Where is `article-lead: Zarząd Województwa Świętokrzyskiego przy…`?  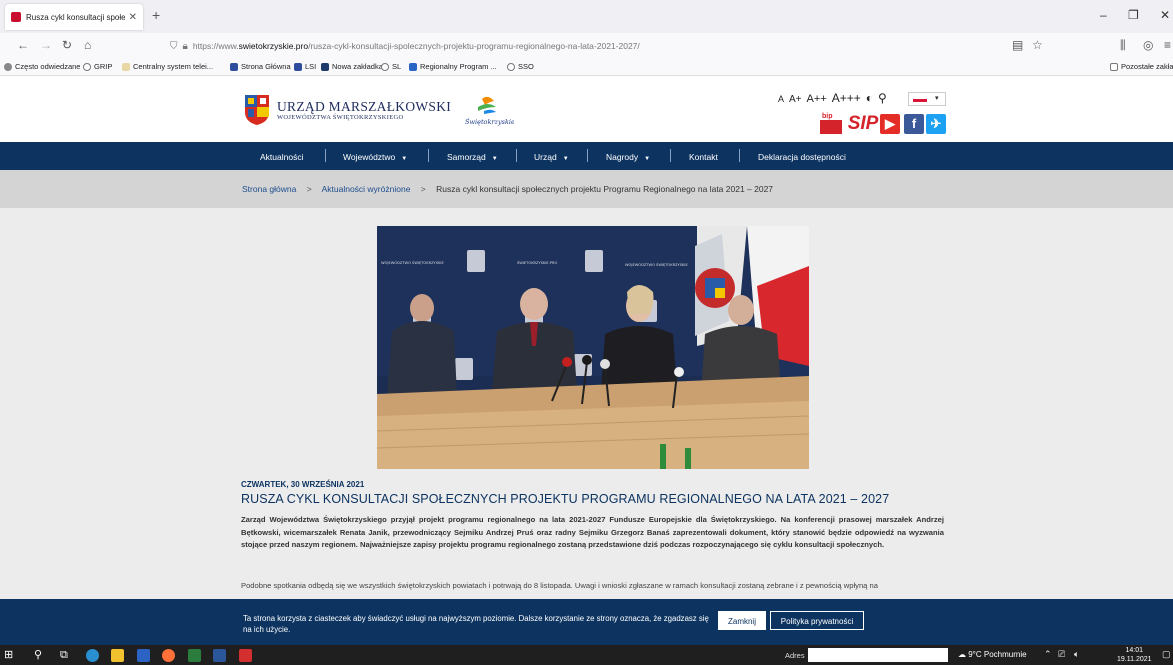
article-lead: Zarząd Województwa Świętokrzyskiego przy… is located at coordinates (592, 532).